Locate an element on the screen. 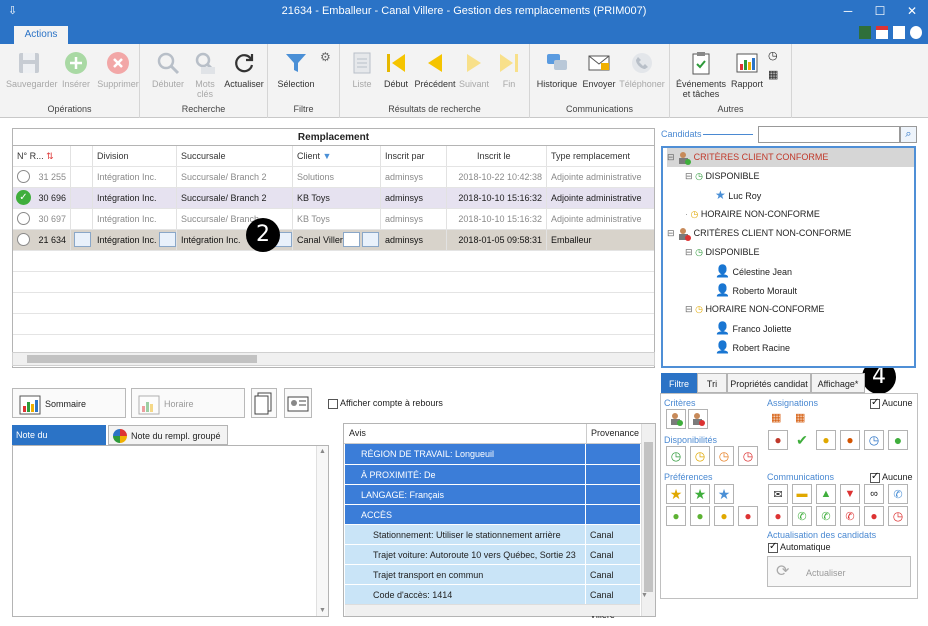  comm-mail-icon: ✉ is located at coordinates (778, 494).